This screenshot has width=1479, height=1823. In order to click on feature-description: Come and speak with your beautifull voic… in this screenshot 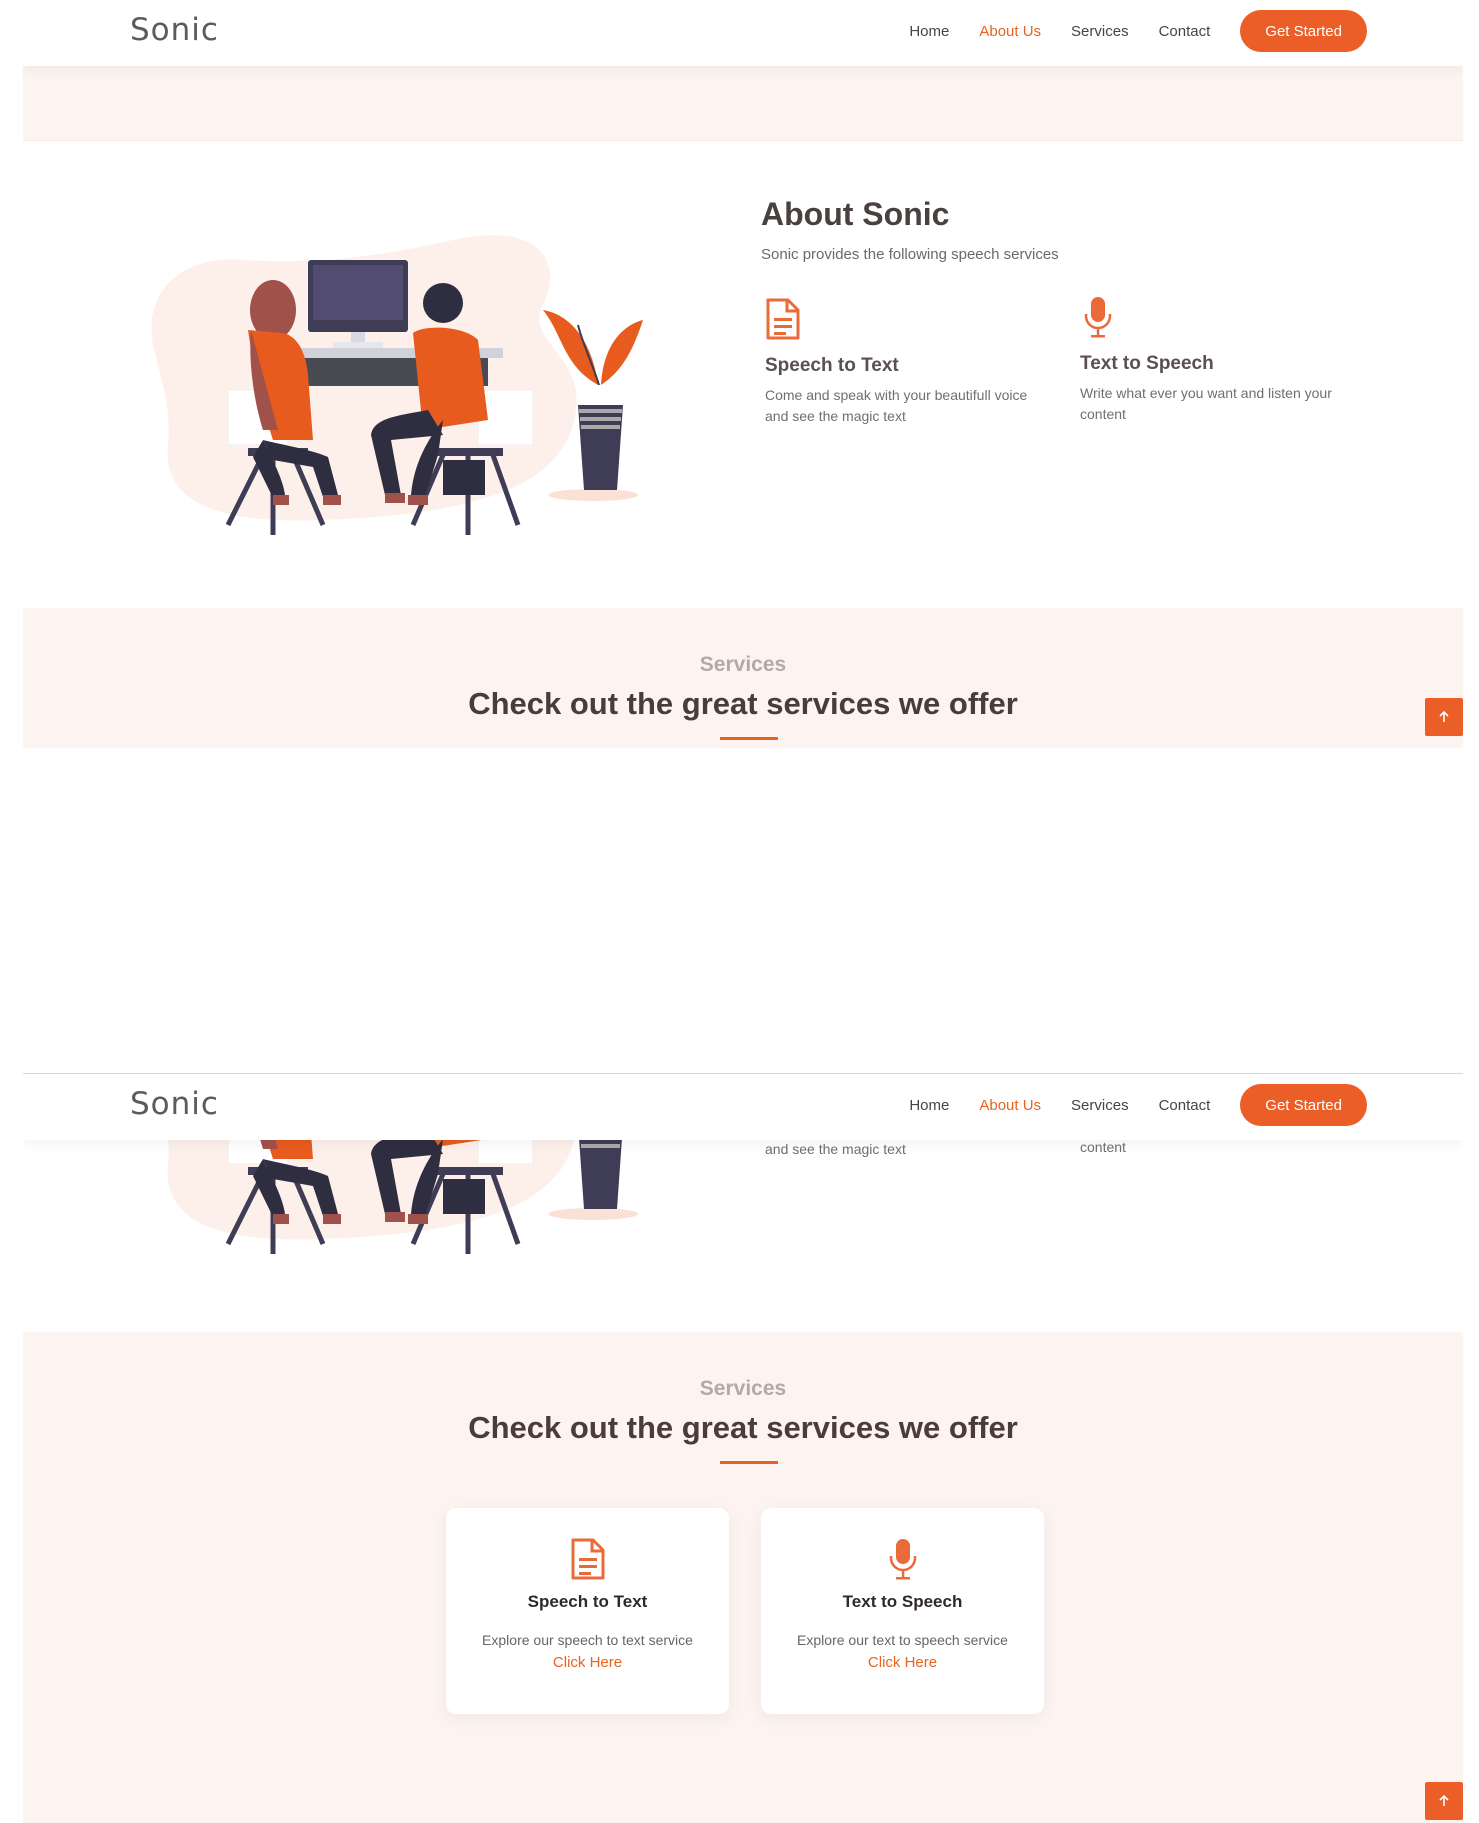, I will do `click(896, 405)`.